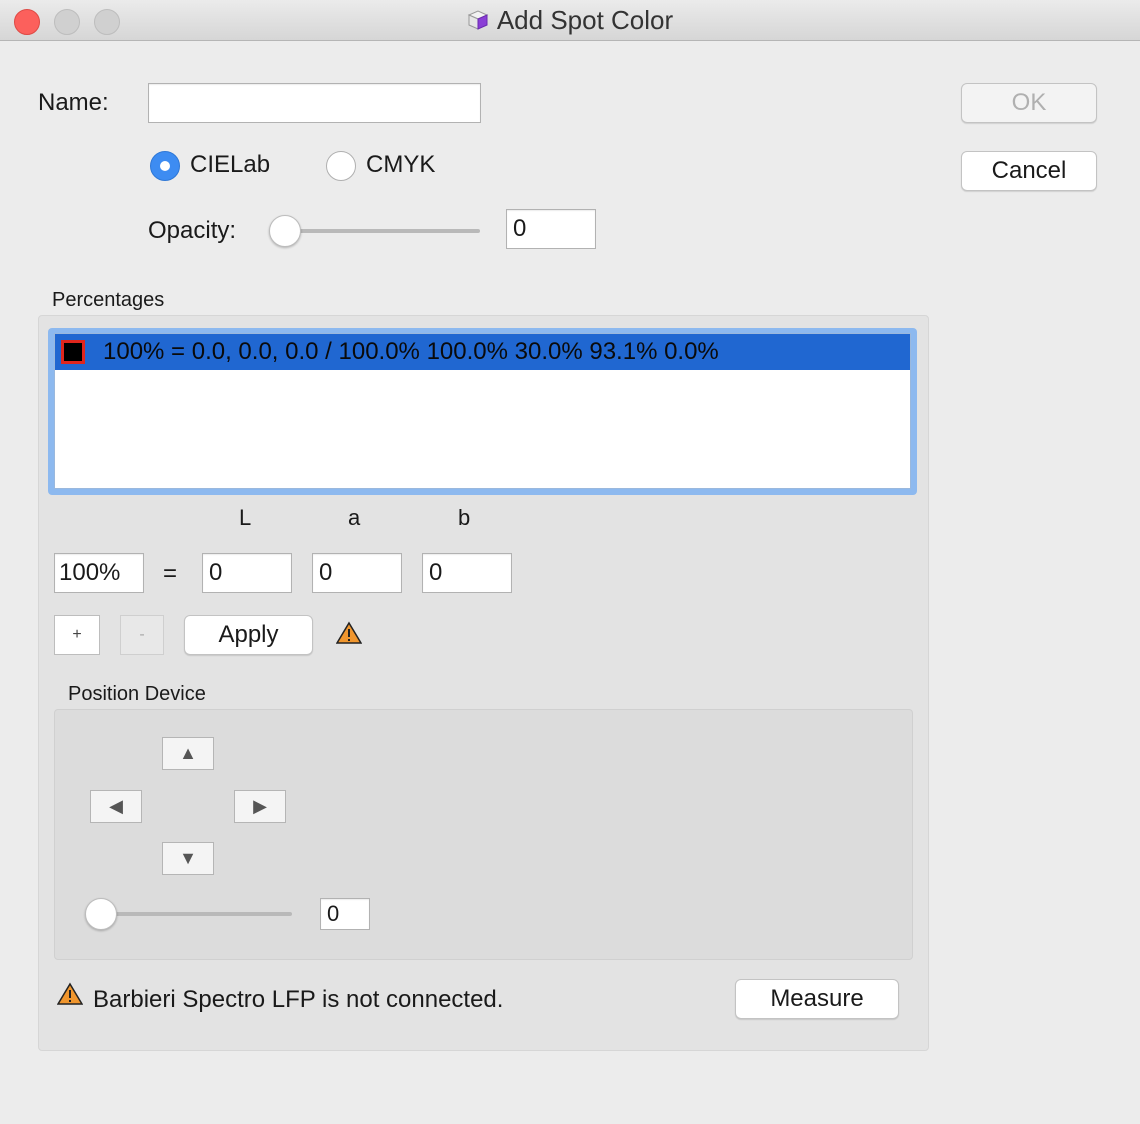 The width and height of the screenshot is (1140, 1124). What do you see at coordinates (165, 166) in the screenshot?
I see `cielab-radio` at bounding box center [165, 166].